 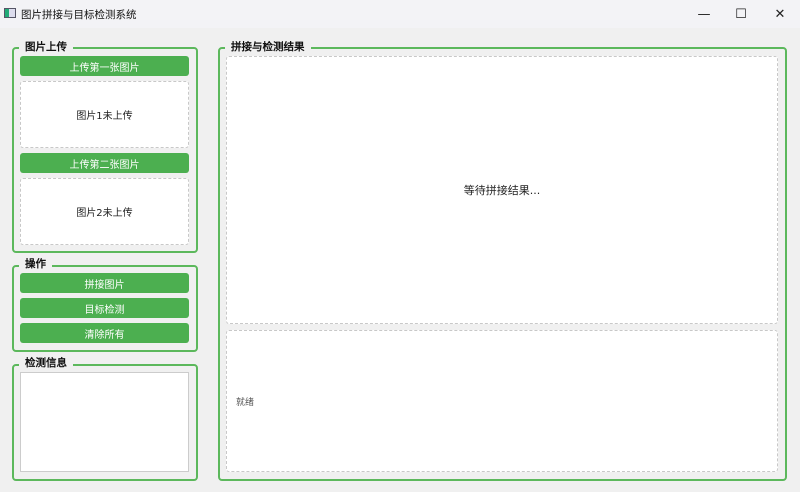 I want to click on maximize-button: ☐, so click(x=741, y=14).